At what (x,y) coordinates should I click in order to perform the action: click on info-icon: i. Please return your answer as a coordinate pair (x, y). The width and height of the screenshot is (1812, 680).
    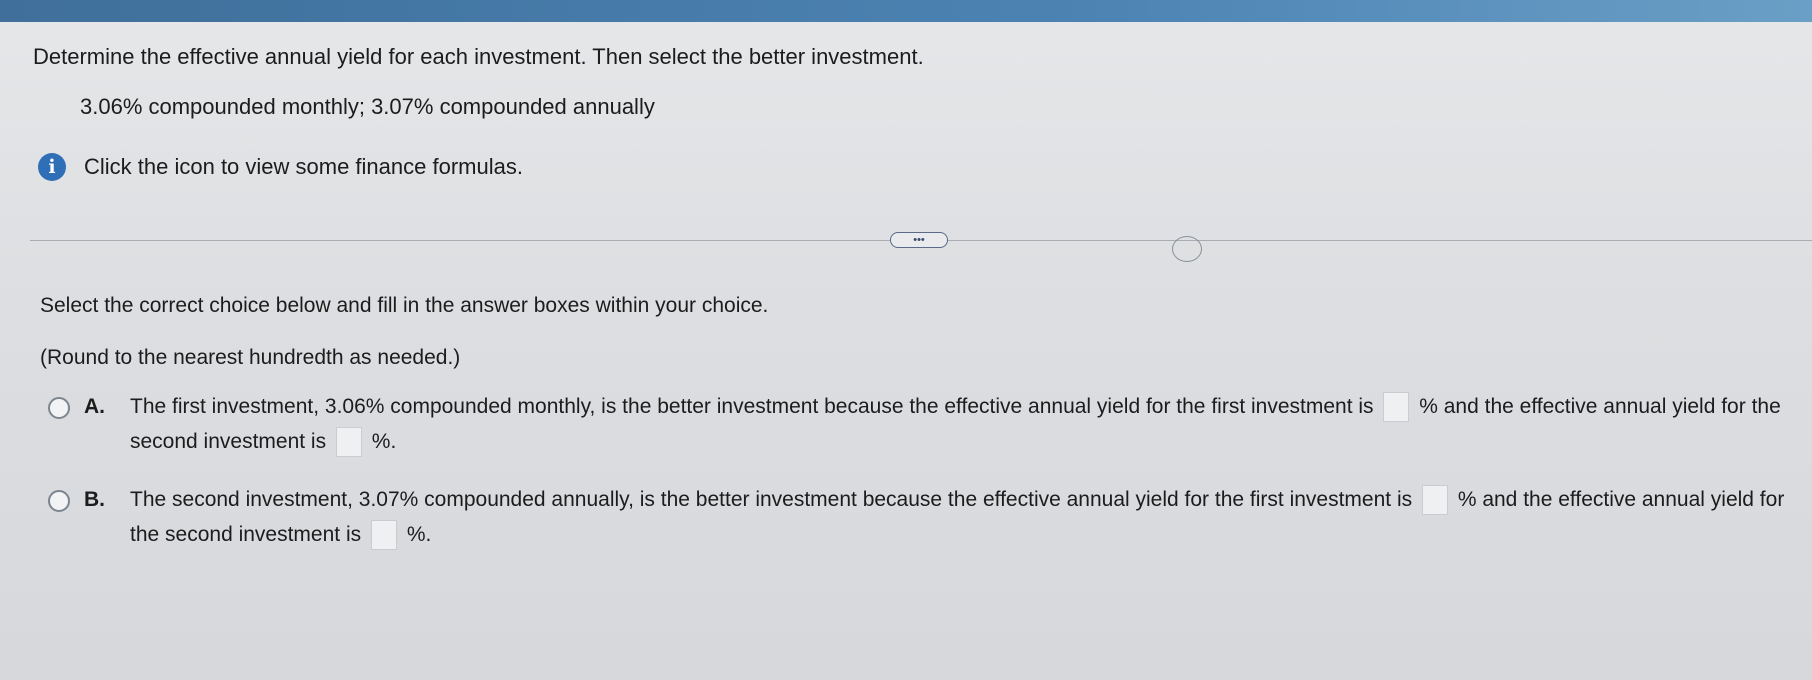
    Looking at the image, I should click on (52, 167).